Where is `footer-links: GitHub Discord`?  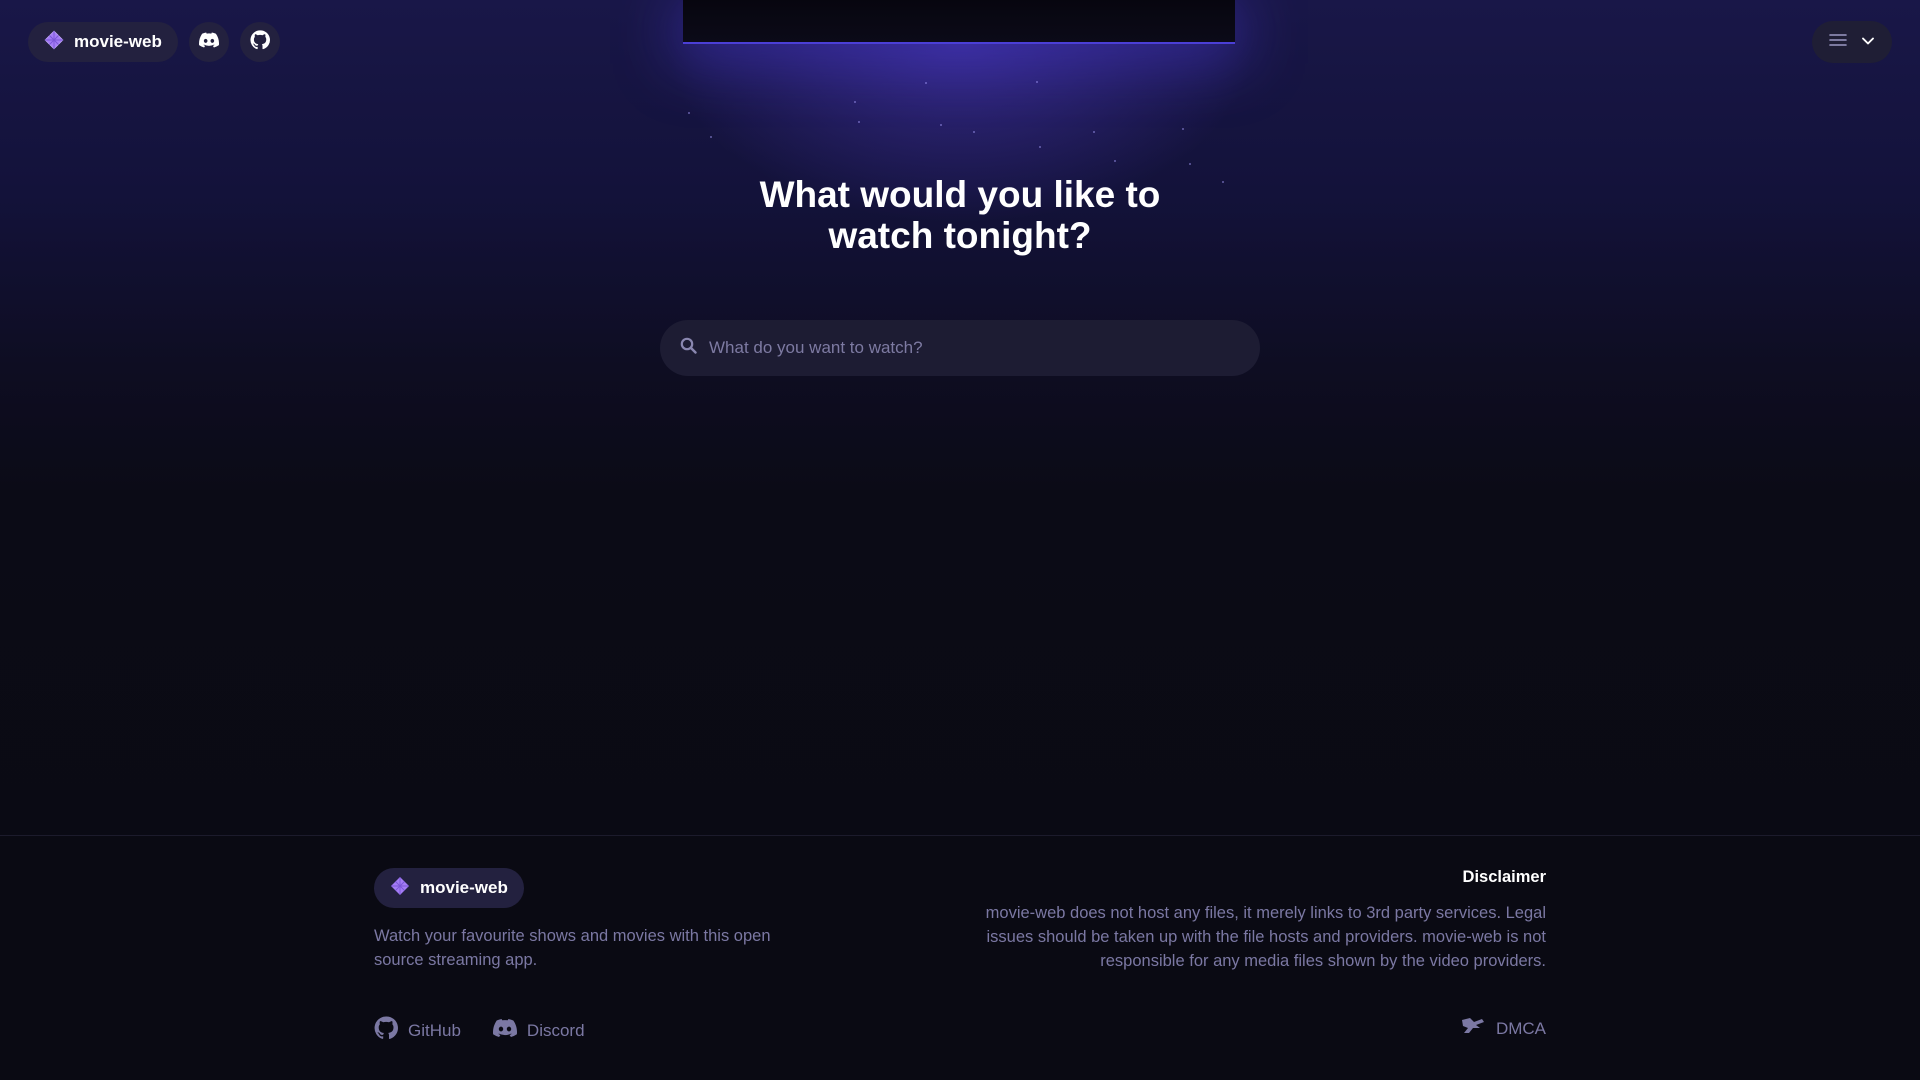 footer-links: GitHub Discord is located at coordinates (479, 1030).